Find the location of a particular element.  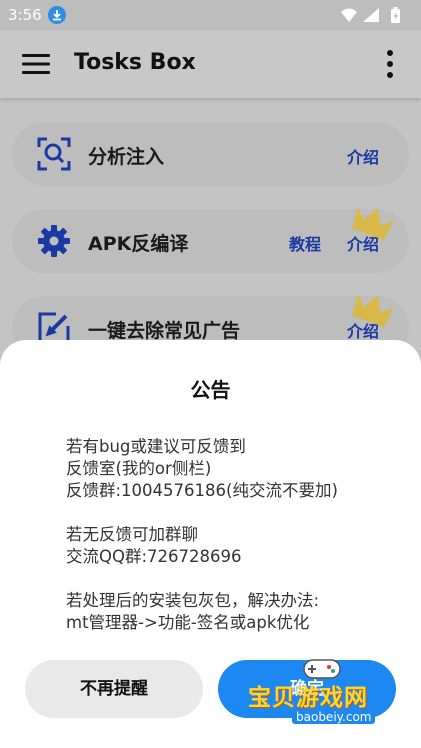

status-time: 3:56 is located at coordinates (25, 15).